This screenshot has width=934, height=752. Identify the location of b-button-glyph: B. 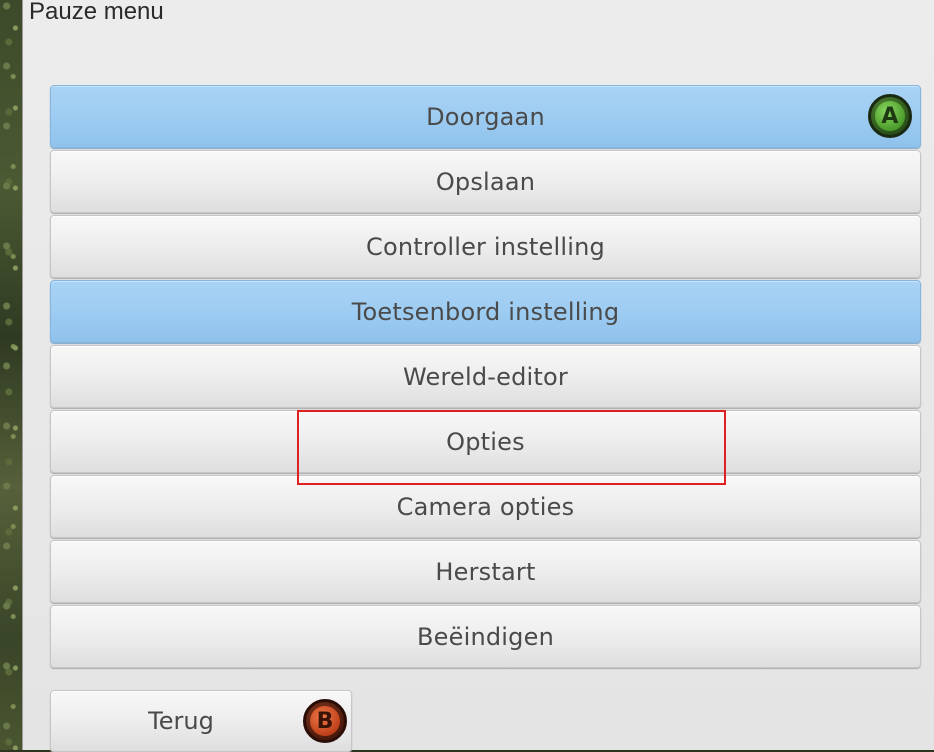
(325, 721).